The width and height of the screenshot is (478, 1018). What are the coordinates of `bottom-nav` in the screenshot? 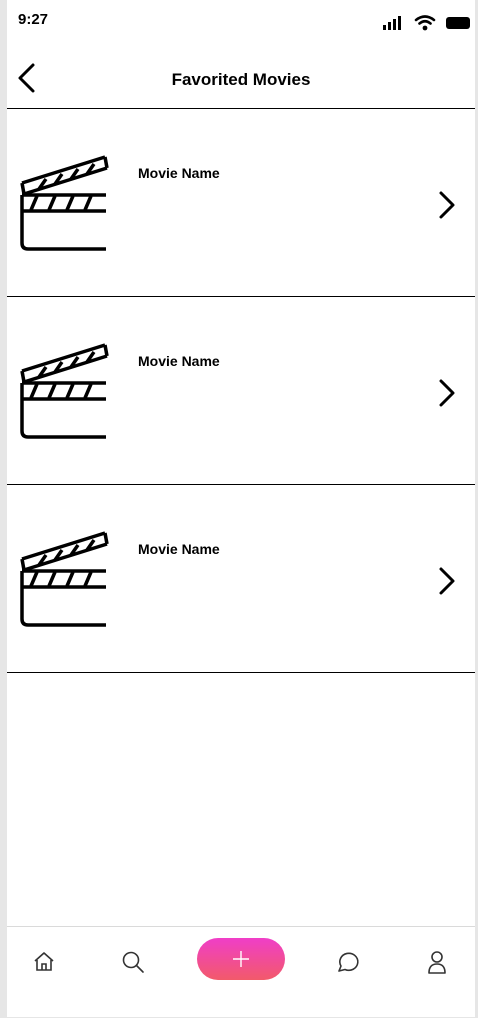 It's located at (241, 971).